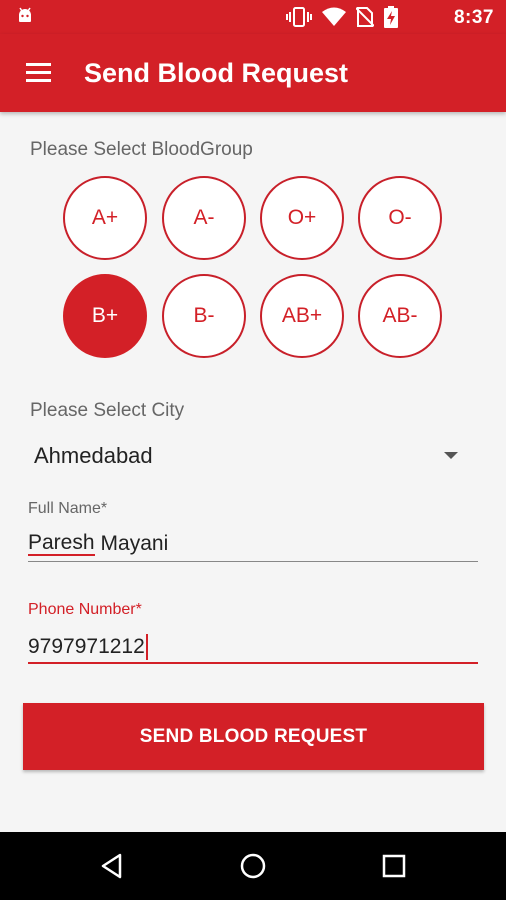  What do you see at coordinates (61, 543) in the screenshot?
I see `full-name-first: Paresh` at bounding box center [61, 543].